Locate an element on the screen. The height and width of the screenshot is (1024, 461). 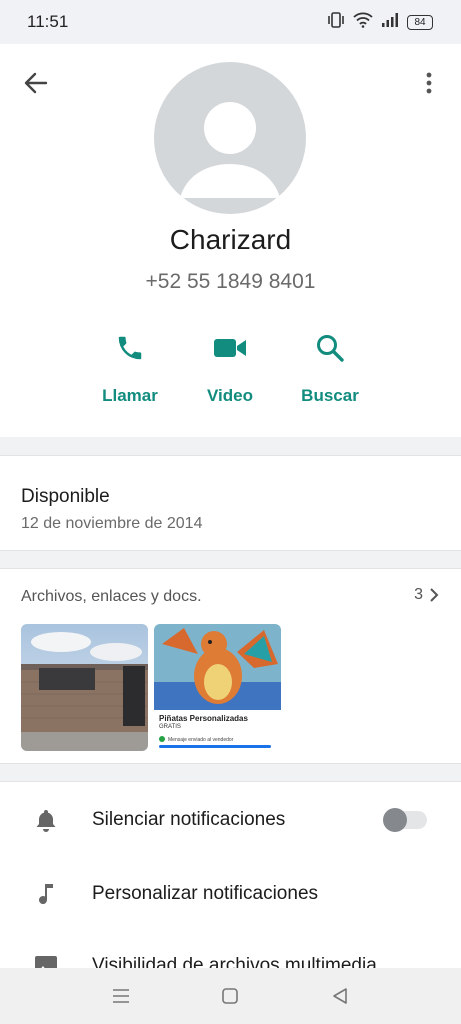
status-bar: 11:51 84 is located at coordinates (230, 22).